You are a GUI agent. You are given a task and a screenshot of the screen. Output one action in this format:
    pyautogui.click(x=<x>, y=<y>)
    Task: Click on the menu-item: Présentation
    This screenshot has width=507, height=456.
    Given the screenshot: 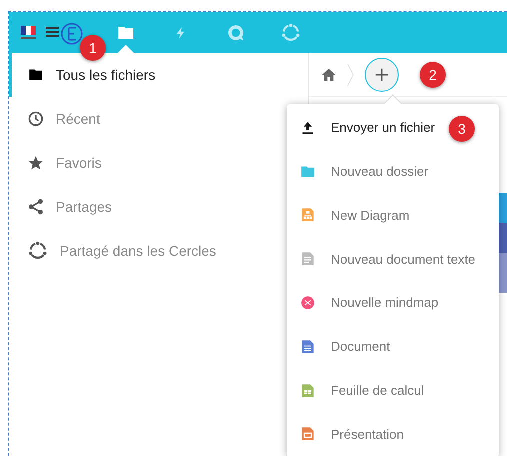 What is the action you would take?
    pyautogui.click(x=349, y=434)
    